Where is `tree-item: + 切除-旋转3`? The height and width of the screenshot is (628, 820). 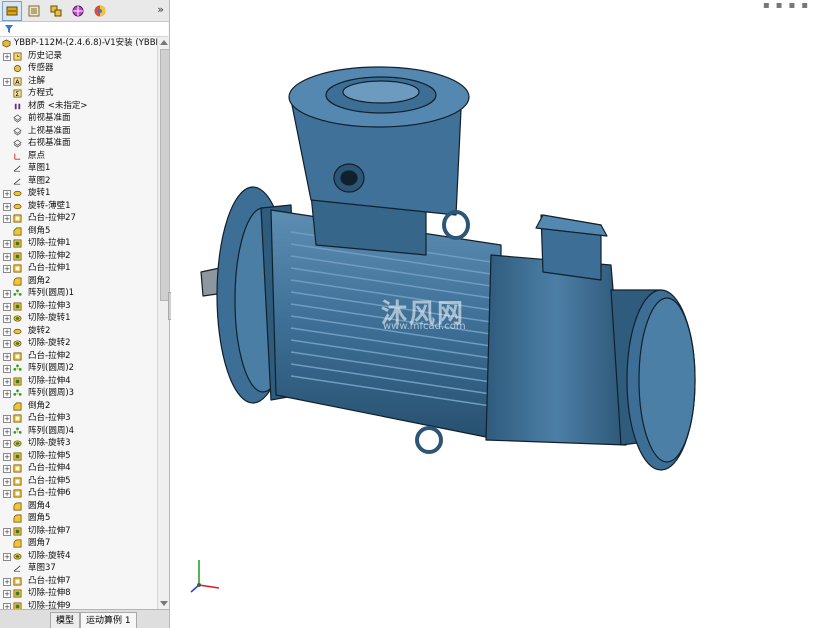 tree-item: + 切除-旋转3 is located at coordinates (78, 443).